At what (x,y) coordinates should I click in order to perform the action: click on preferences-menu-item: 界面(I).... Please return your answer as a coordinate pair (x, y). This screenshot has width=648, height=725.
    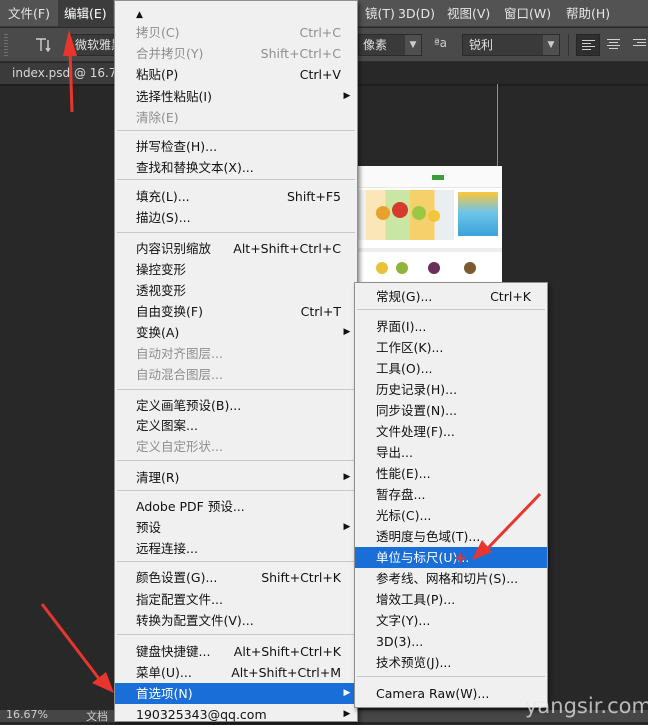
    Looking at the image, I should click on (451, 326).